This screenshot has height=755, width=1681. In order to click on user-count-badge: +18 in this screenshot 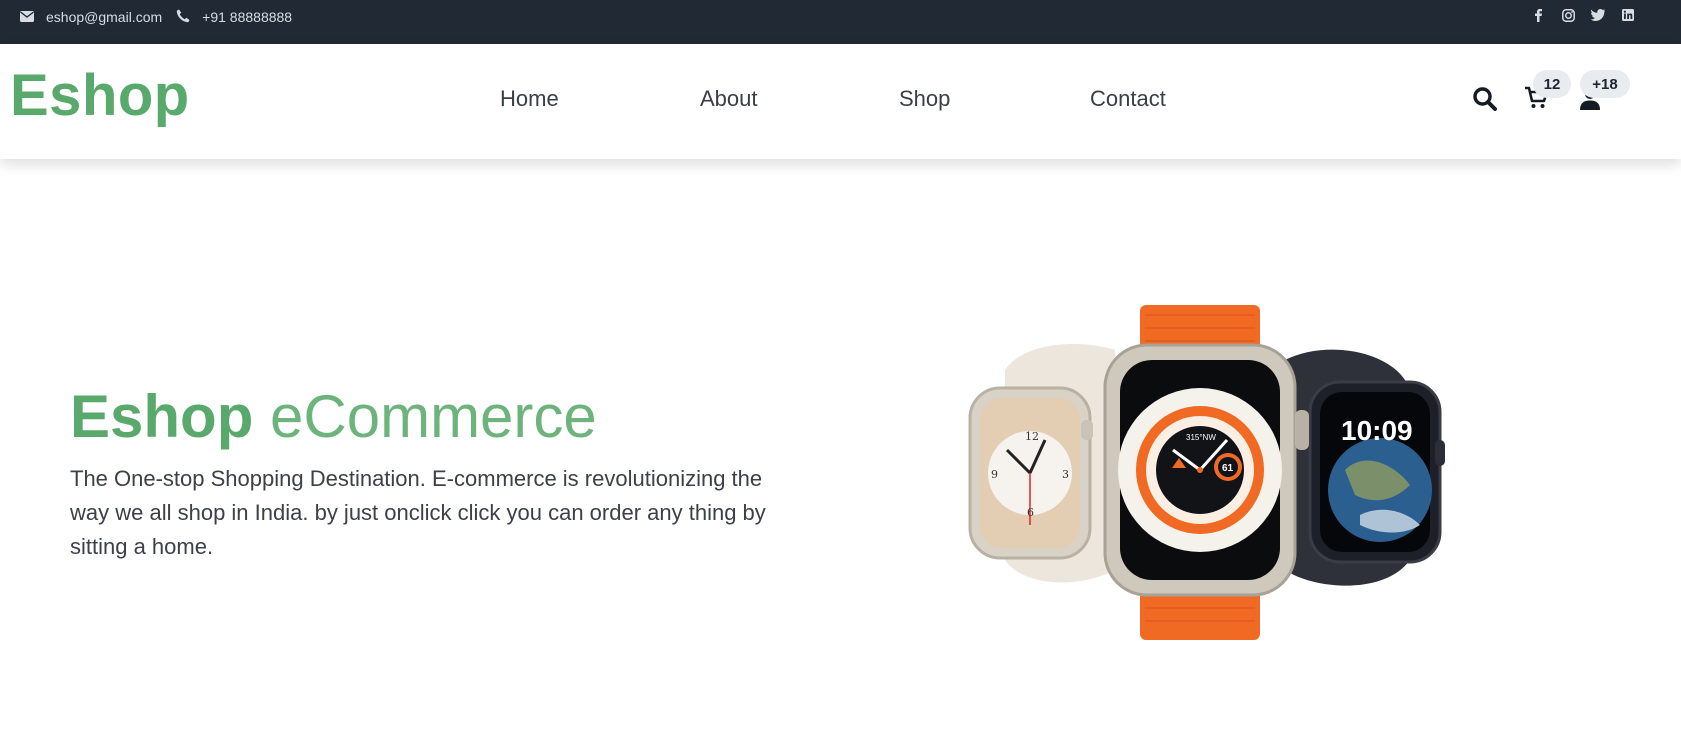, I will do `click(1605, 84)`.